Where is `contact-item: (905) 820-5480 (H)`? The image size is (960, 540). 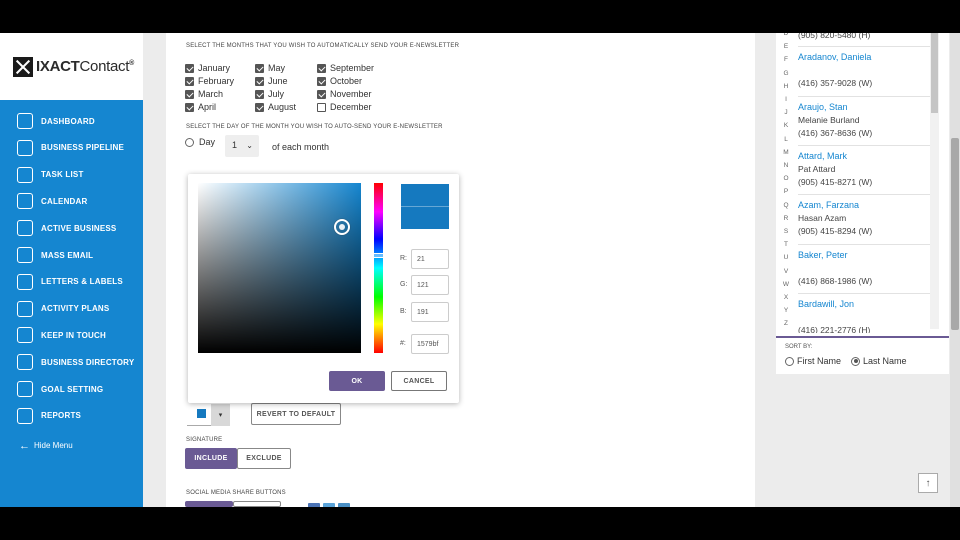 contact-item: (905) 820-5480 (H) is located at coordinates (864, 36).